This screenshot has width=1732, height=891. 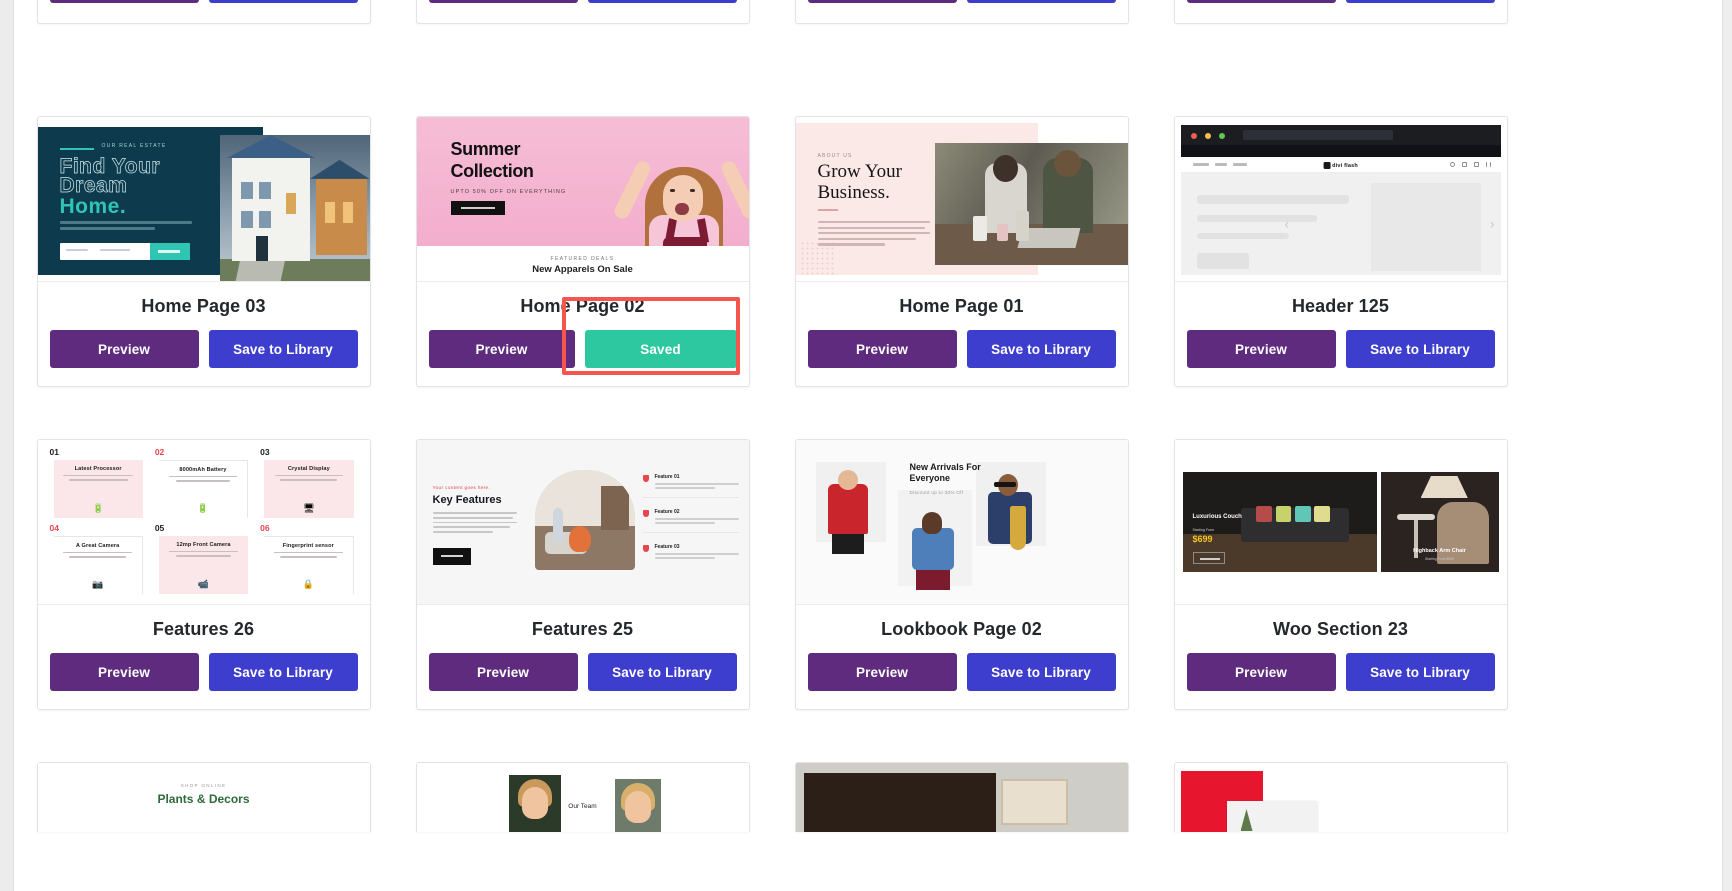 What do you see at coordinates (492, 171) in the screenshot?
I see `thumb-heading-line2: Collection` at bounding box center [492, 171].